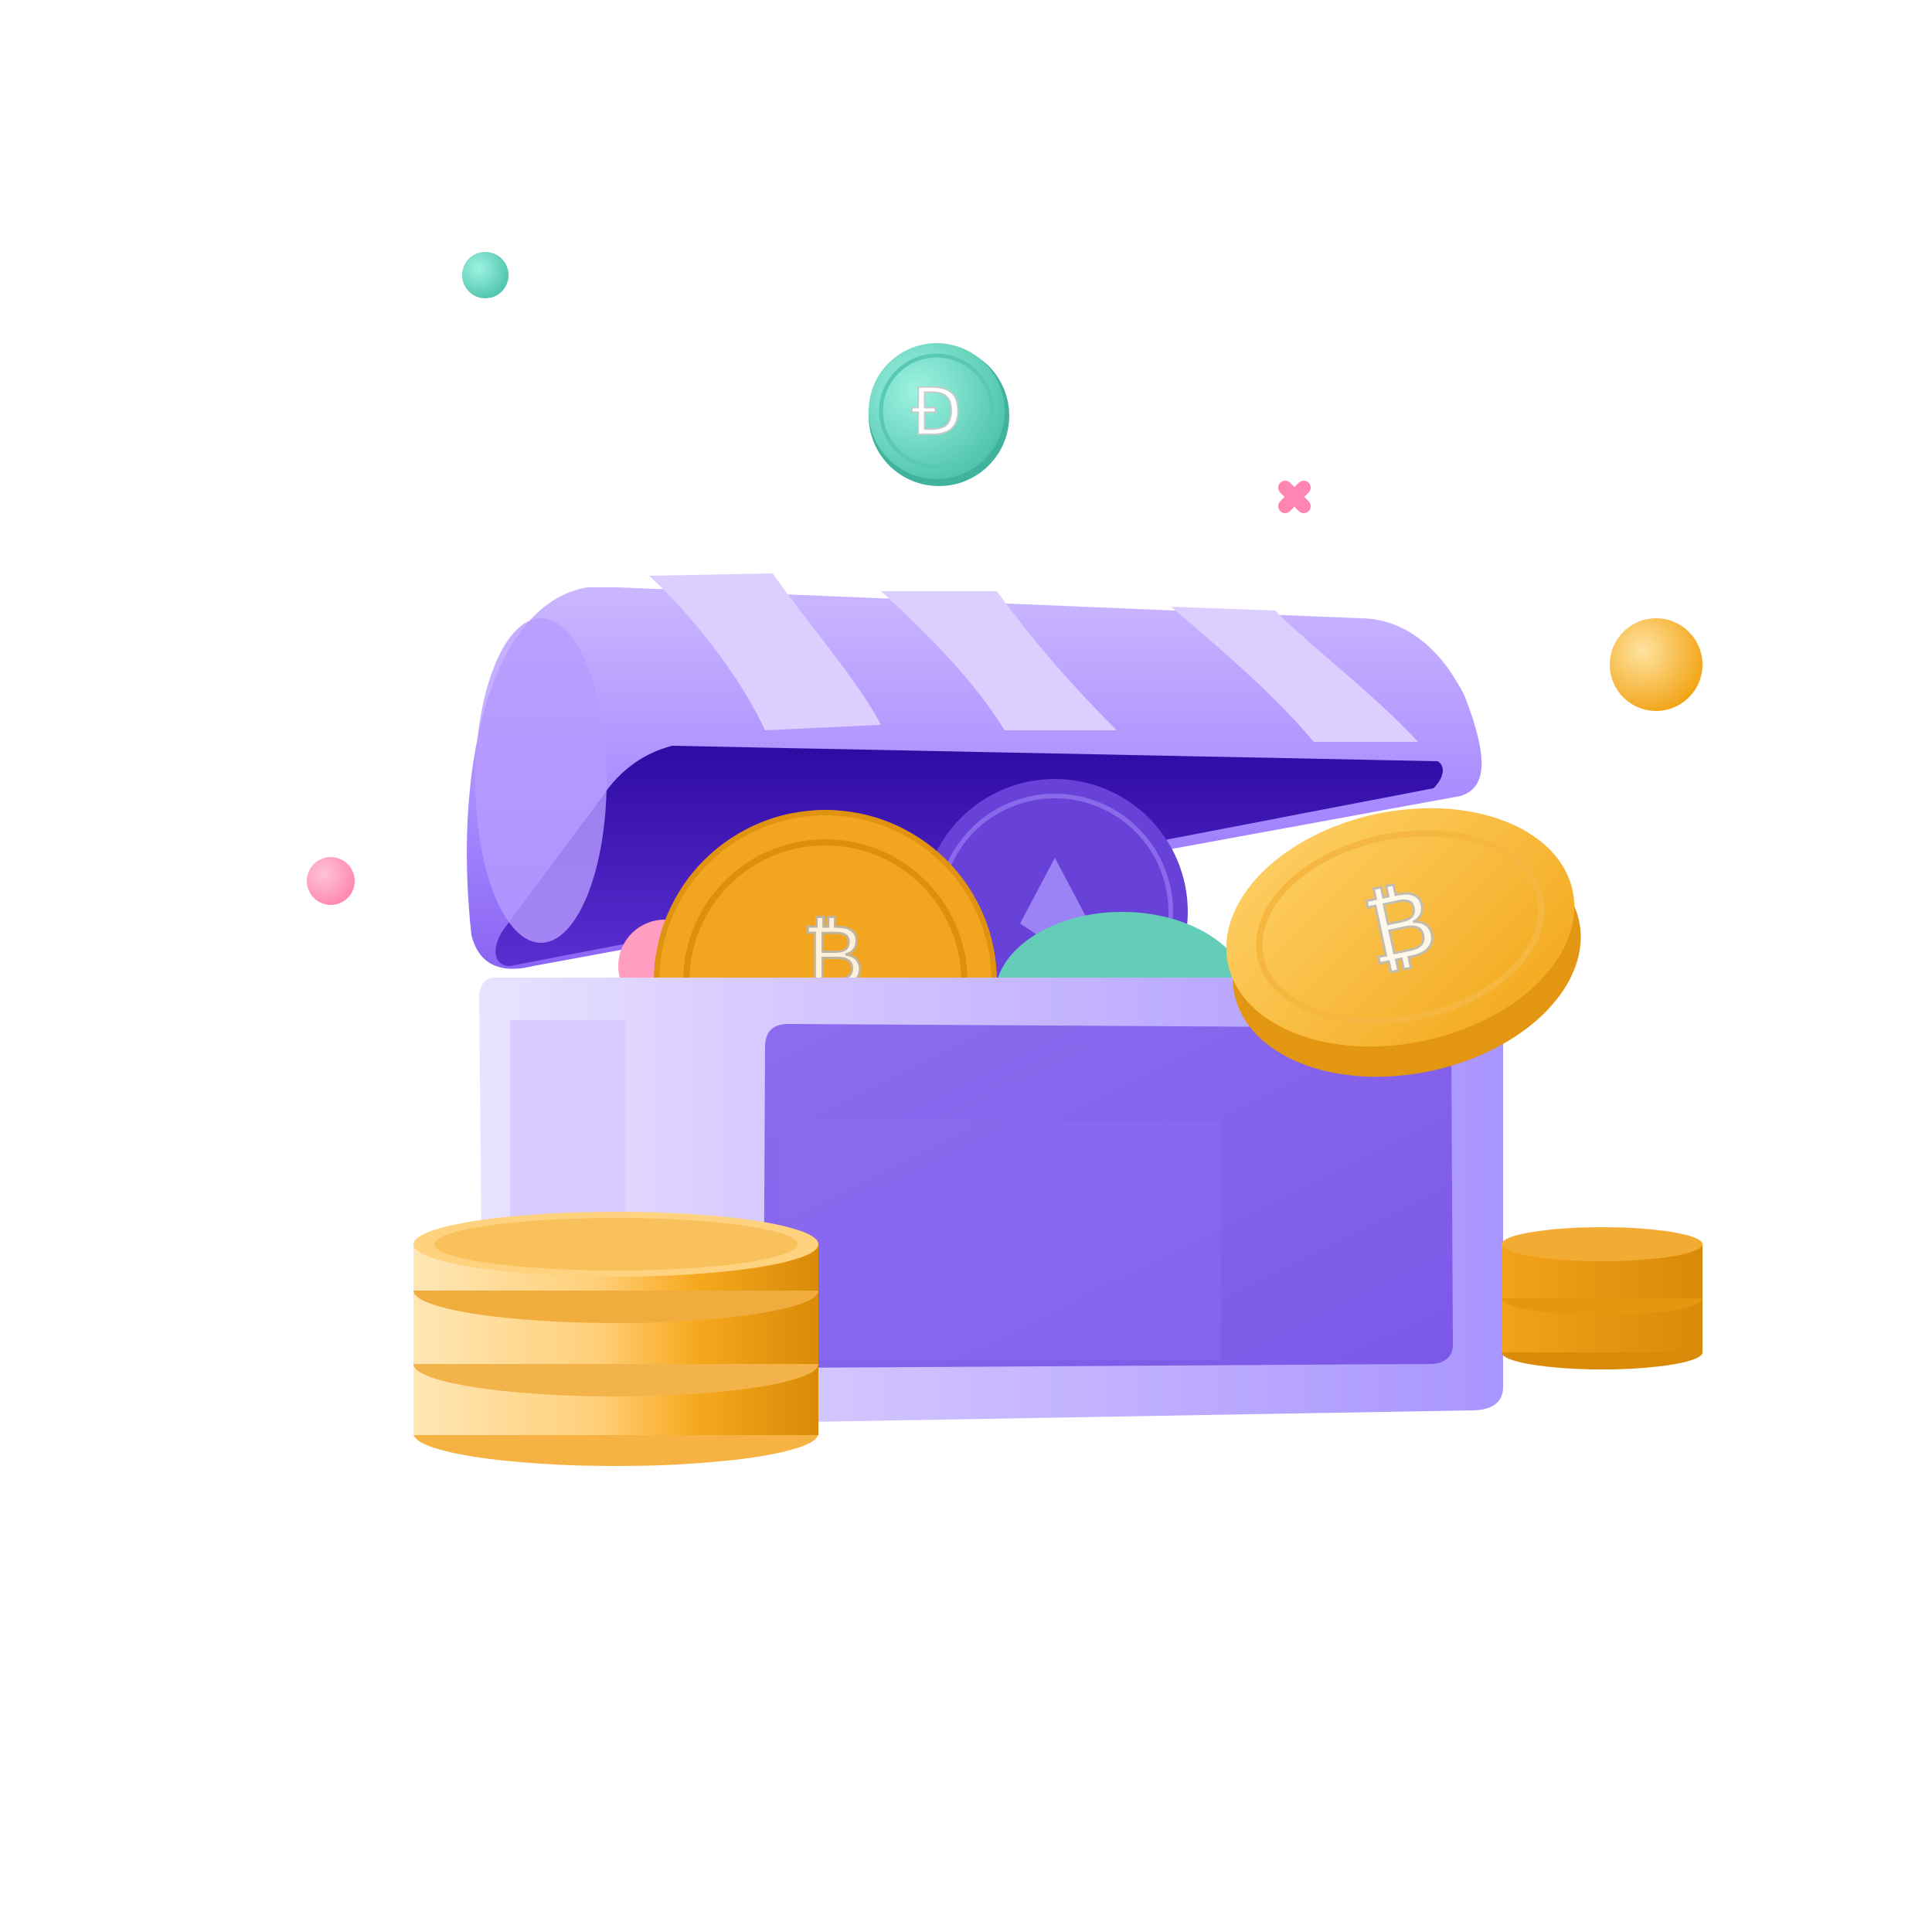 Image resolution: width=1932 pixels, height=1932 pixels. I want to click on teal-particle, so click(485, 275).